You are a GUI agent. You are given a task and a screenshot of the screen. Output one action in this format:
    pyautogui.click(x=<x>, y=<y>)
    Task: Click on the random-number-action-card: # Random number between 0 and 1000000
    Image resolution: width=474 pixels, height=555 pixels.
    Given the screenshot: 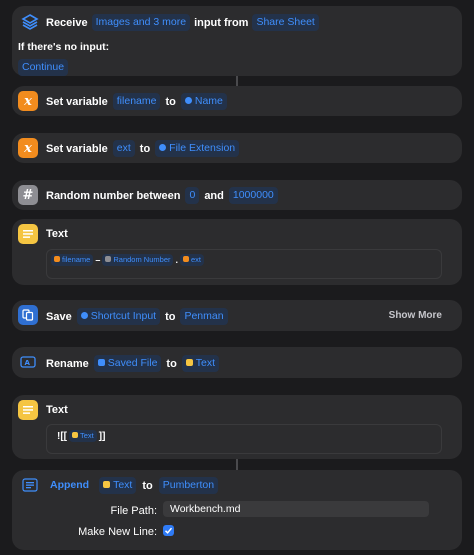 What is the action you would take?
    pyautogui.click(x=237, y=195)
    